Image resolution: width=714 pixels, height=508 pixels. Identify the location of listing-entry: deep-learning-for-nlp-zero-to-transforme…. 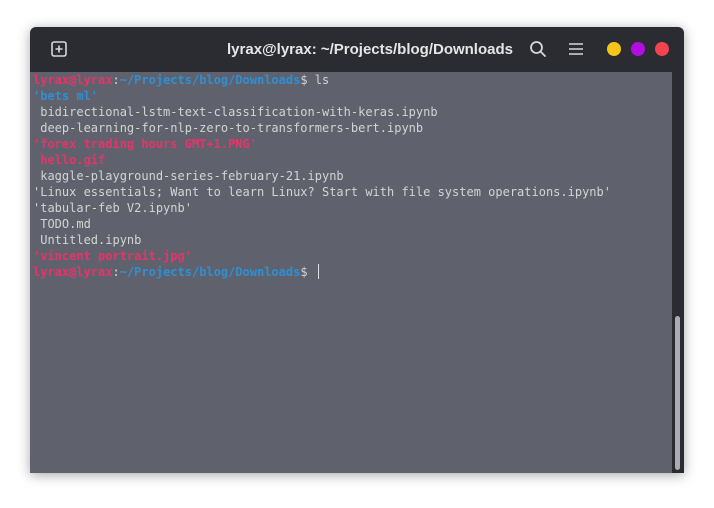
(228, 128).